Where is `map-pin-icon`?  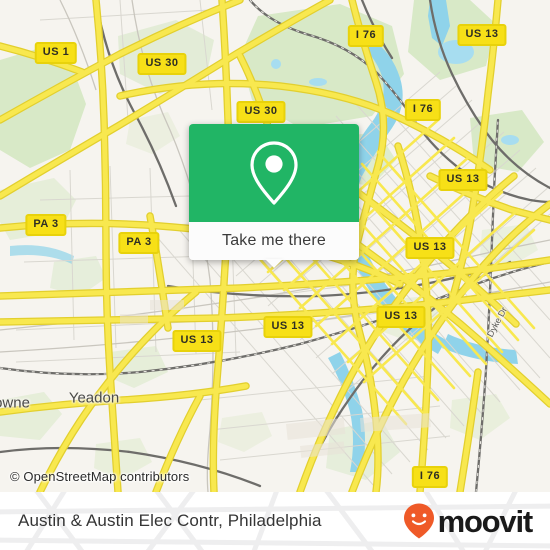
map-pin-icon is located at coordinates (274, 173).